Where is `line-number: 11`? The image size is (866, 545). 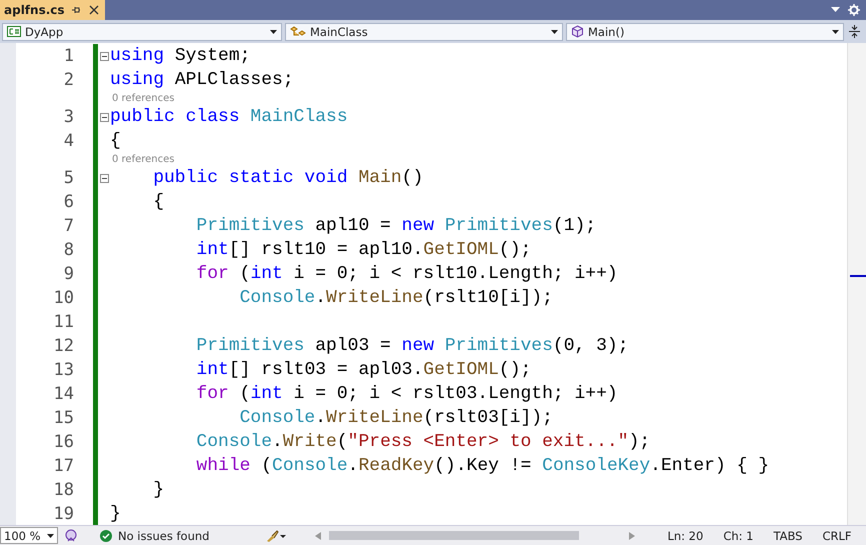 line-number: 11 is located at coordinates (63, 322).